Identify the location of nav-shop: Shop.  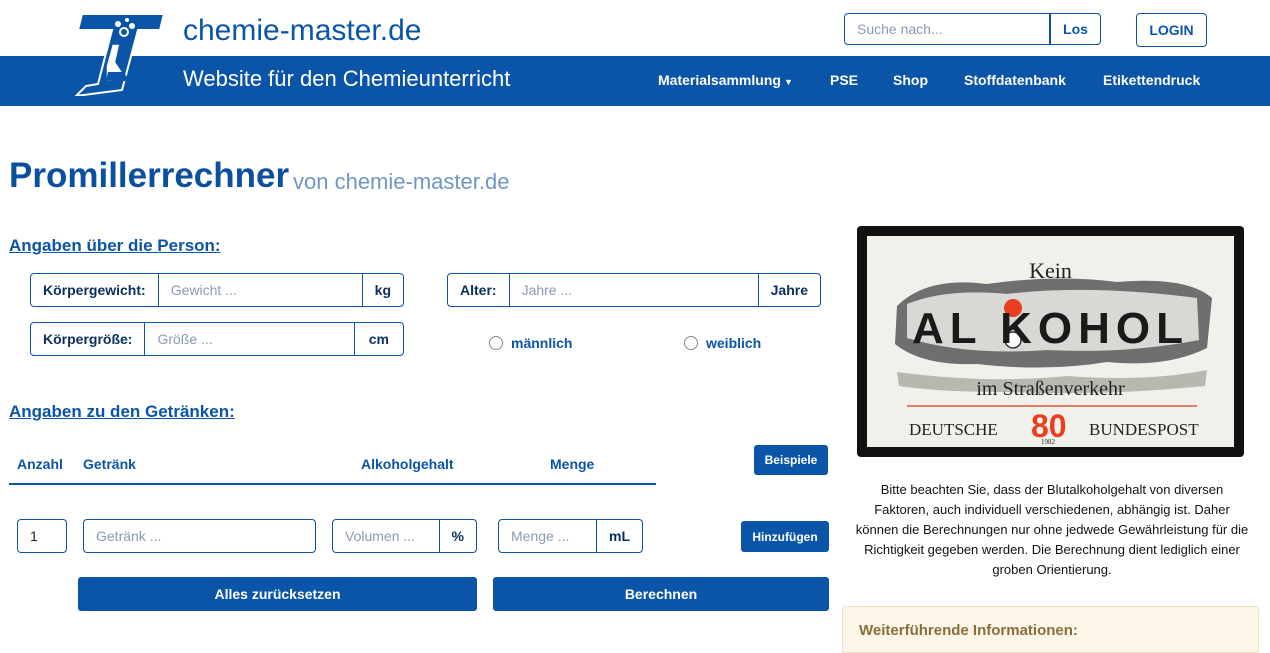
(910, 80).